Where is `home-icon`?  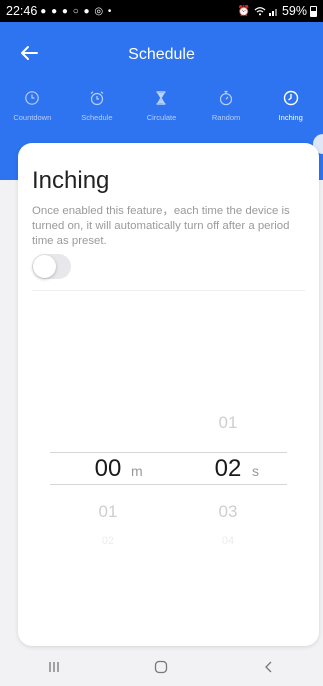
home-icon is located at coordinates (161, 667).